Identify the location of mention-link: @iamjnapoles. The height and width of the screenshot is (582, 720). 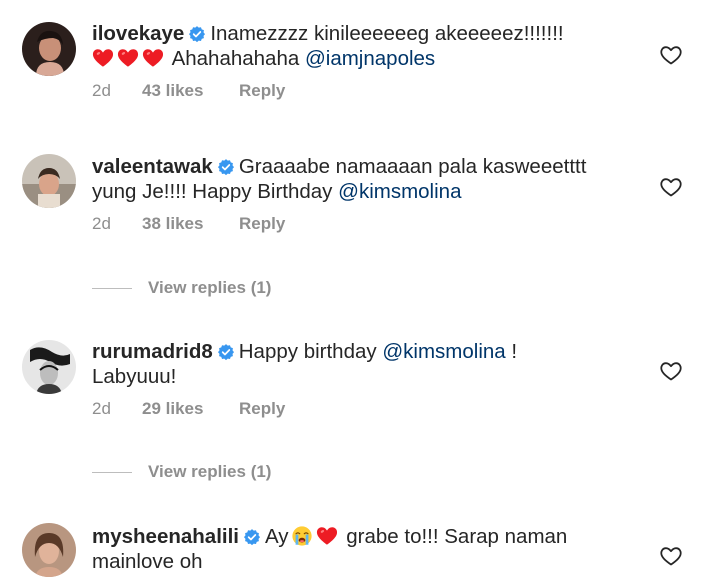
(370, 58).